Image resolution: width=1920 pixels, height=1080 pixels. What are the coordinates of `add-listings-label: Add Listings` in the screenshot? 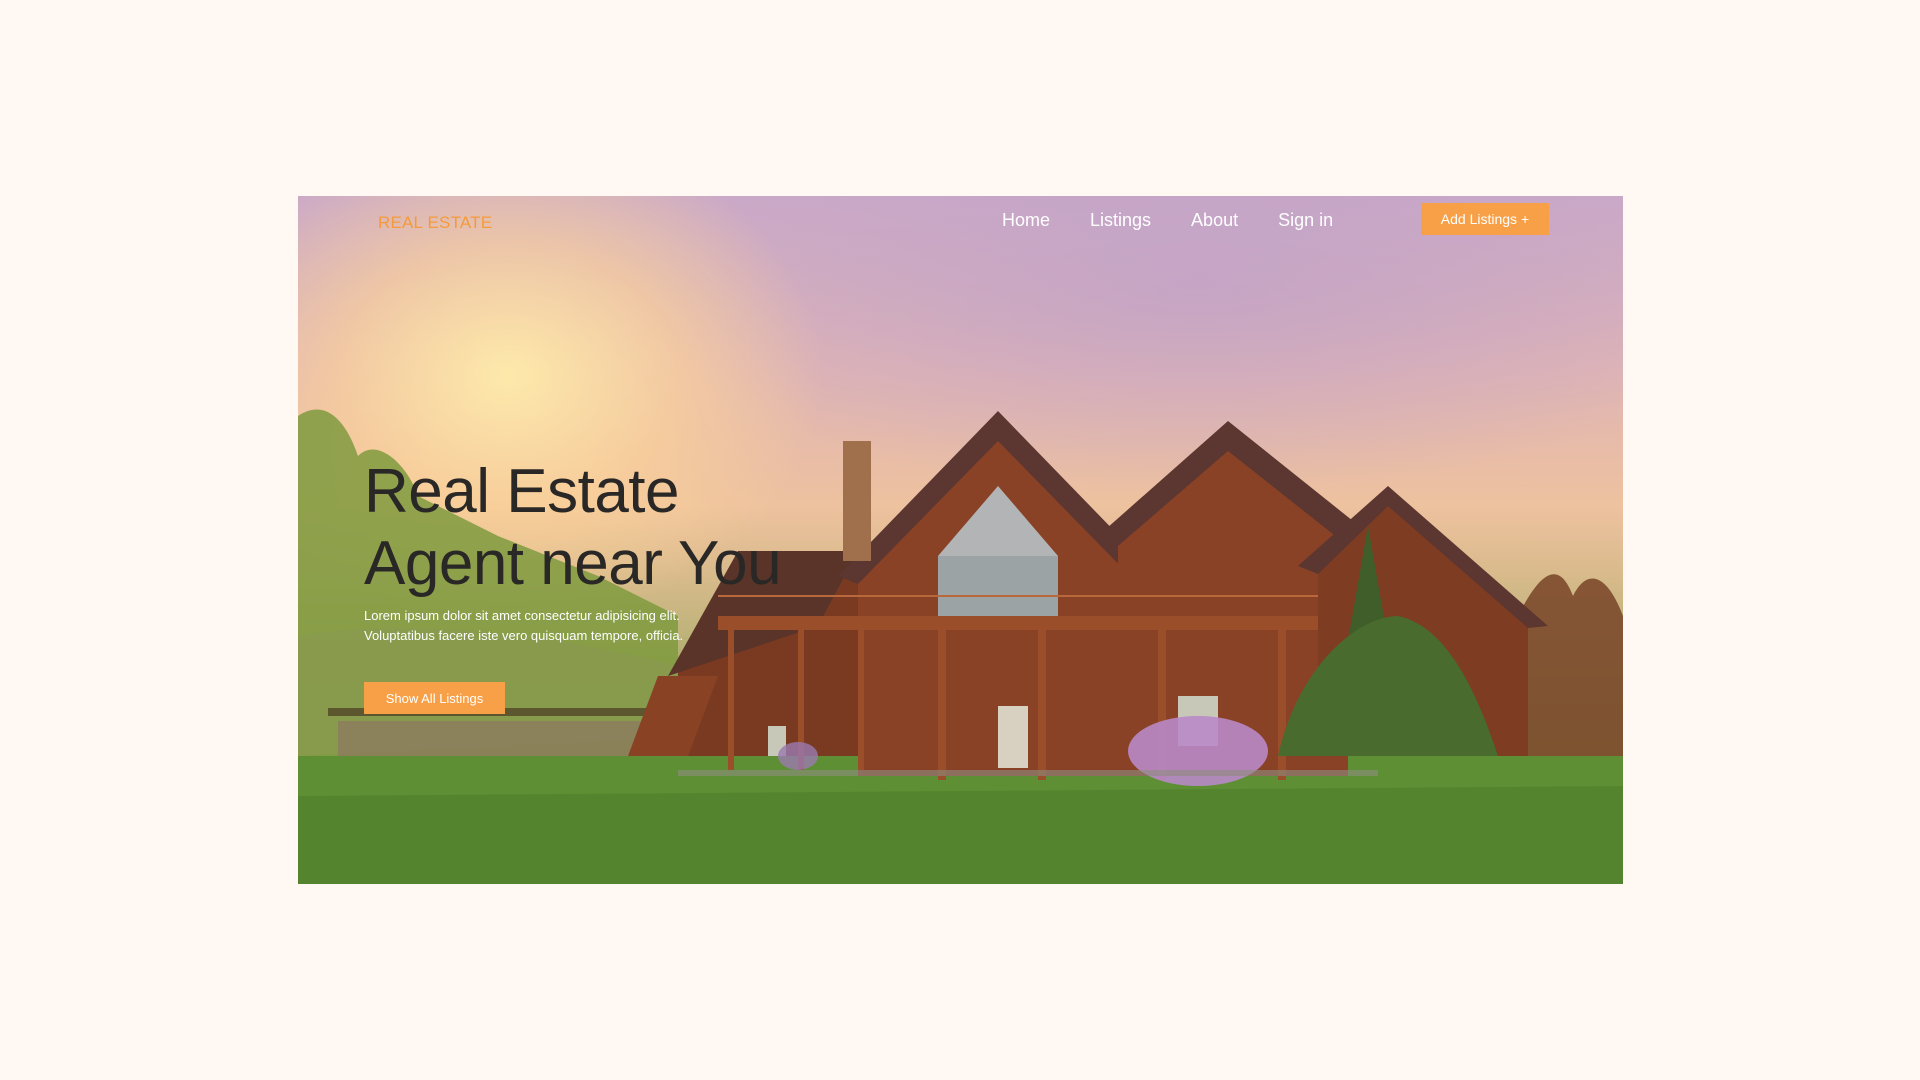 It's located at (1479, 219).